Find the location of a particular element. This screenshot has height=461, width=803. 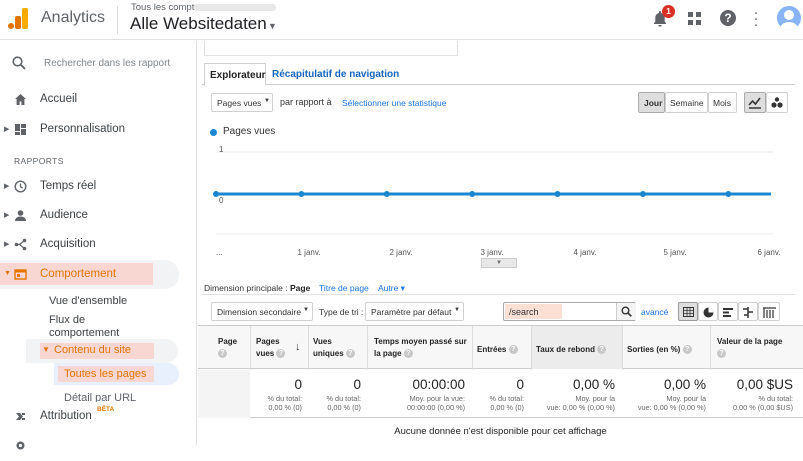

line-chart-icon is located at coordinates (754, 103).